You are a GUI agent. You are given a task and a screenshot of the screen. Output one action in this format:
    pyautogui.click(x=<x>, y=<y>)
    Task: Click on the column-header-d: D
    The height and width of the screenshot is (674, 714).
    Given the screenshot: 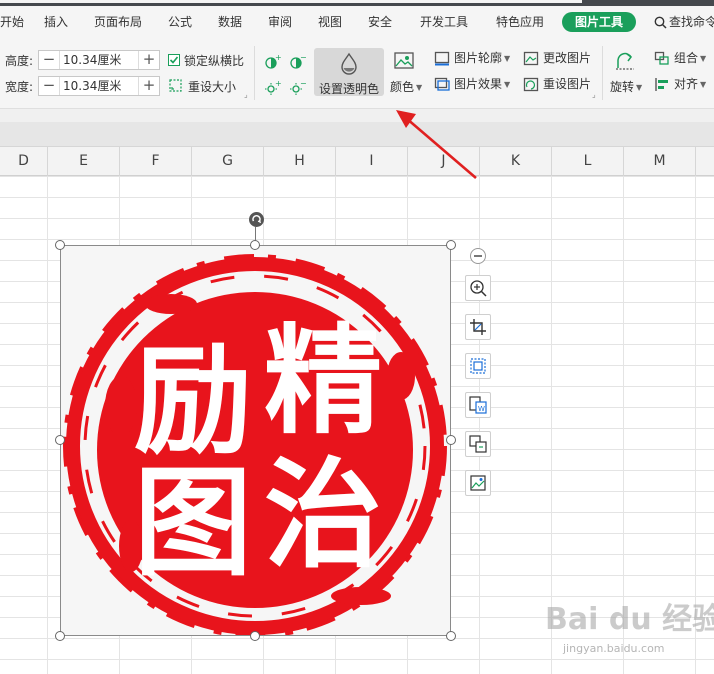 What is the action you would take?
    pyautogui.click(x=24, y=161)
    